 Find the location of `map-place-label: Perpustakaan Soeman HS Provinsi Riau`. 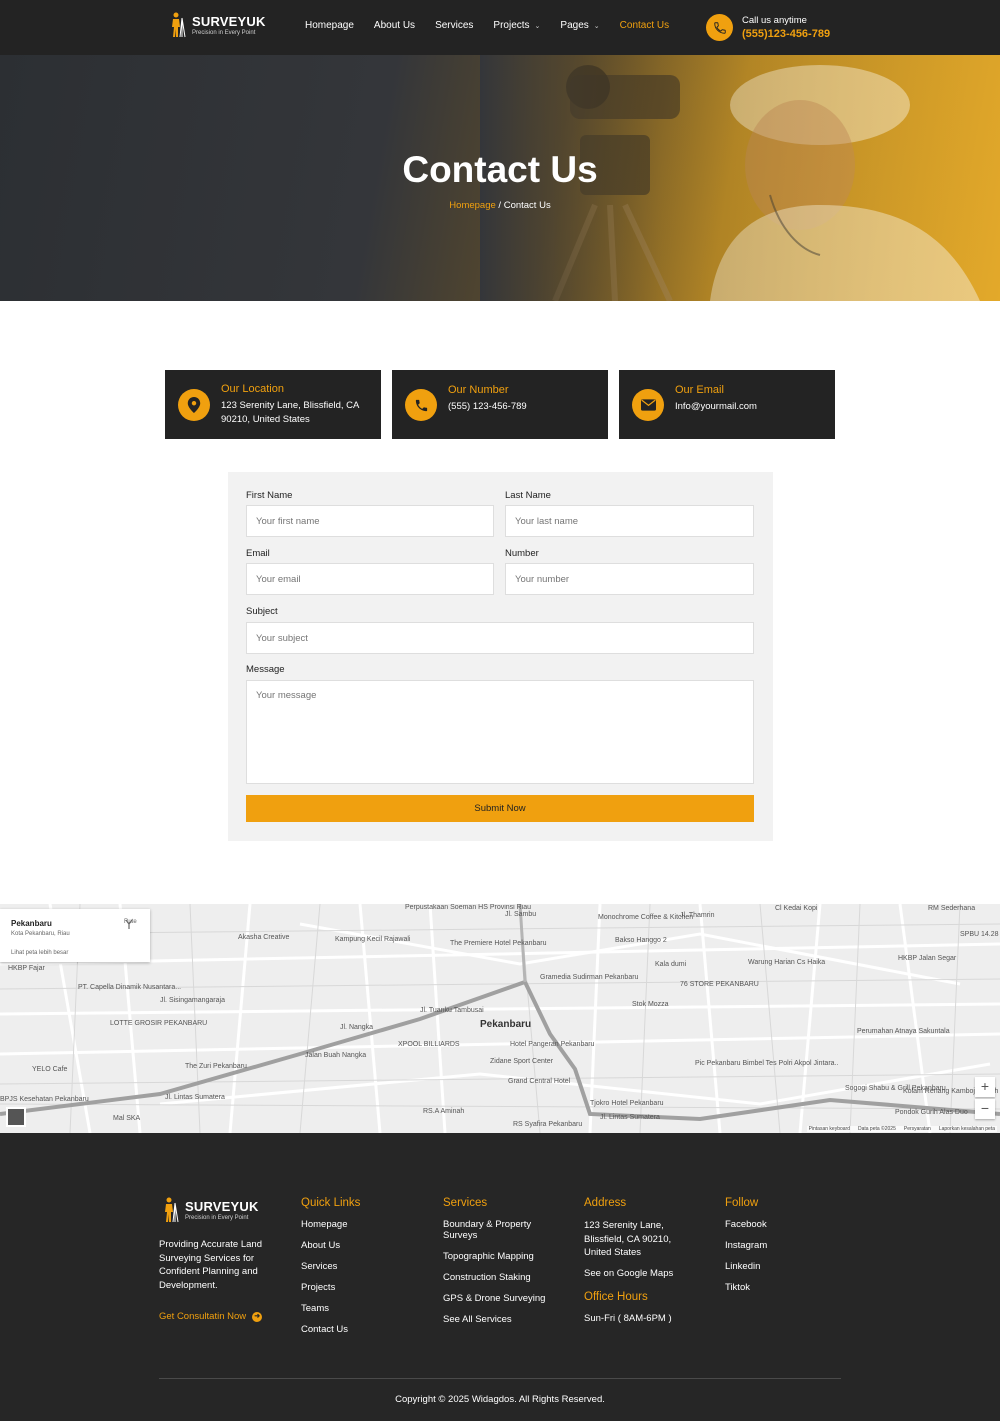

map-place-label: Perpustakaan Soeman HS Provinsi Riau is located at coordinates (468, 907).